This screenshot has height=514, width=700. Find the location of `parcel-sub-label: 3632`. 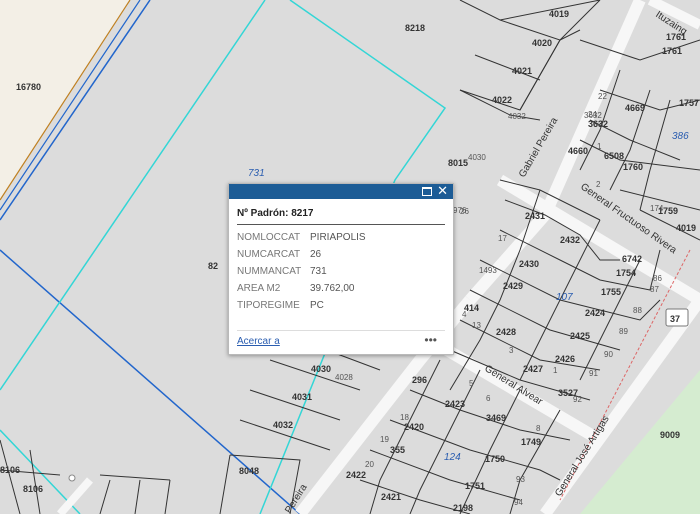

parcel-sub-label: 3632 is located at coordinates (593, 115).